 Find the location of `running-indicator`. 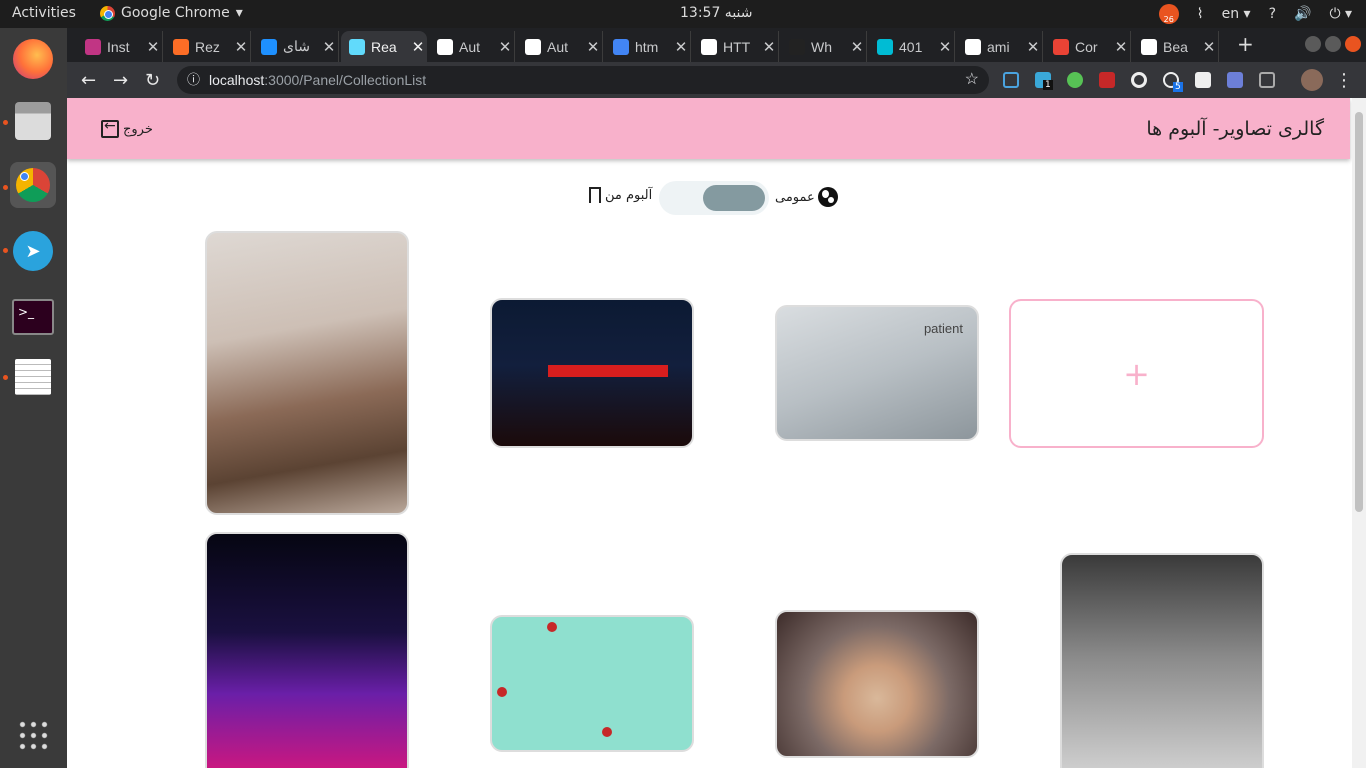

running-indicator is located at coordinates (5, 377).